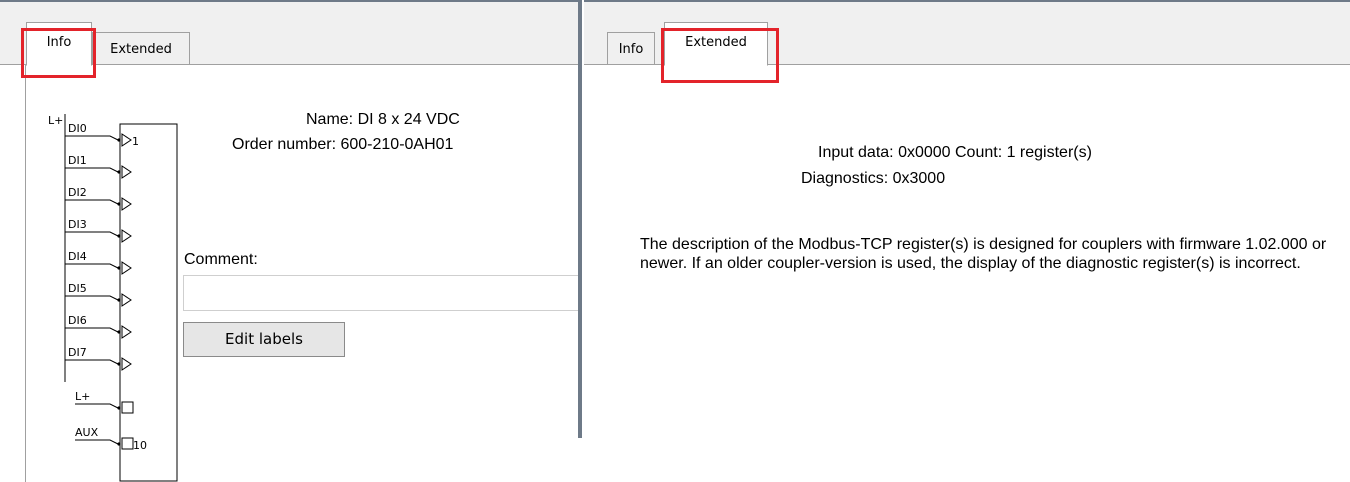 The width and height of the screenshot is (1350, 482). Describe the element at coordinates (140, 445) in the screenshot. I see `pin-number: 10` at that location.